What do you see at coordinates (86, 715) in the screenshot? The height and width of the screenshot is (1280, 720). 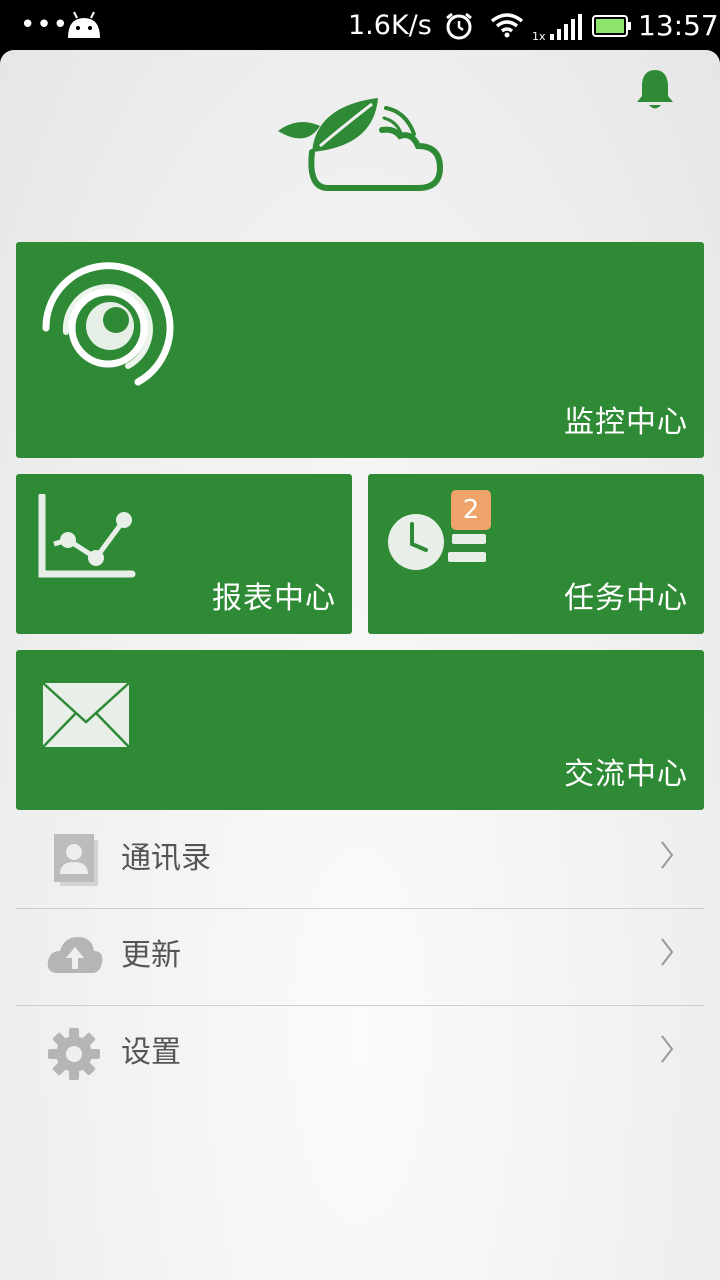 I see `envelope-icon` at bounding box center [86, 715].